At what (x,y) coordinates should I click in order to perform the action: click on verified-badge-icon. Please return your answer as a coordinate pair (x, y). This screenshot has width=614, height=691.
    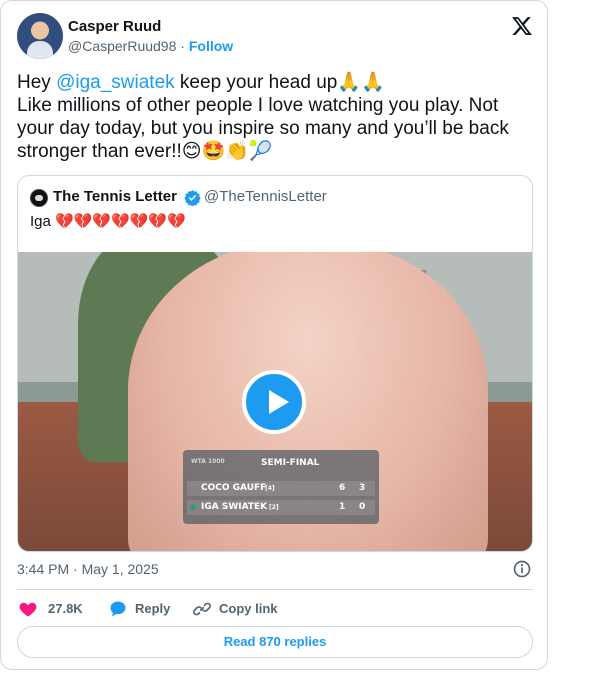
    Looking at the image, I should click on (192, 198).